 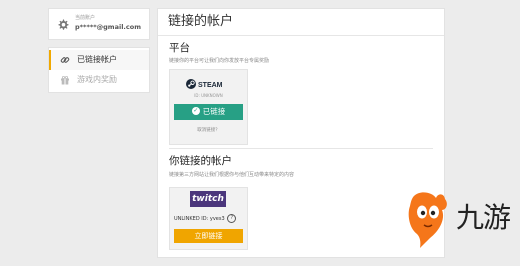 I want to click on steam-logo: STEAM, so click(x=204, y=84).